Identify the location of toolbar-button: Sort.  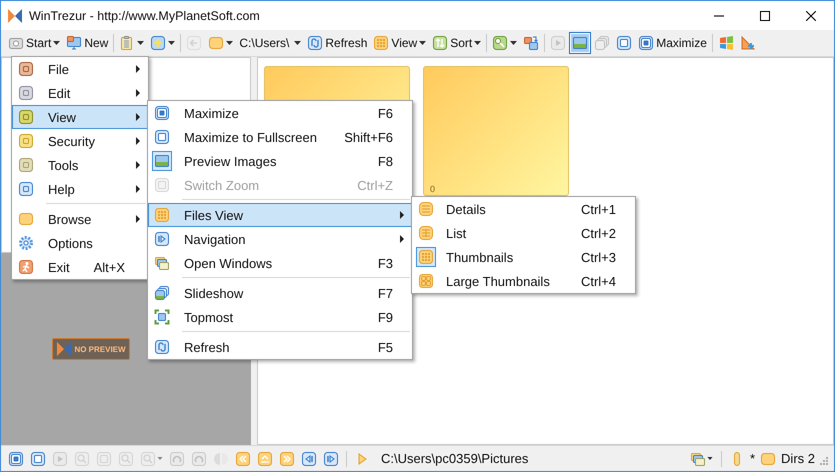
(456, 43).